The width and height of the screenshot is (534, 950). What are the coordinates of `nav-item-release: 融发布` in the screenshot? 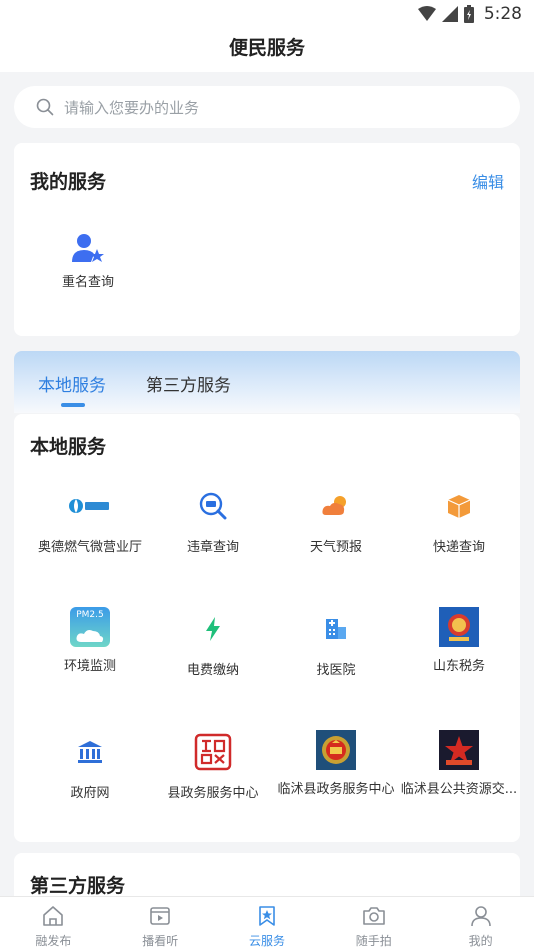 It's located at (53, 923).